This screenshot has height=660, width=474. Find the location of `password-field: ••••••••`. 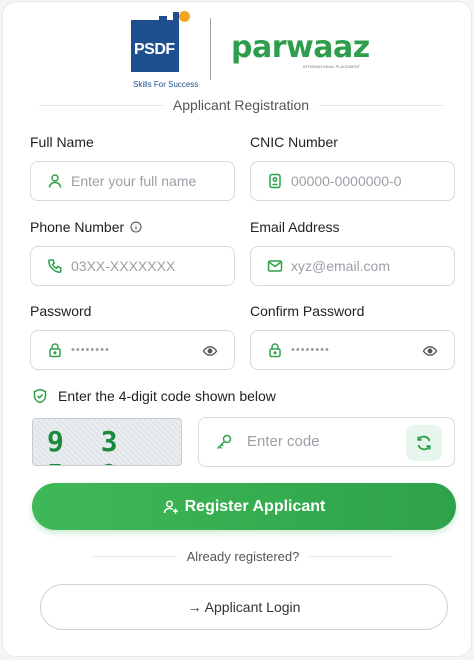

password-field: •••••••• is located at coordinates (132, 350).